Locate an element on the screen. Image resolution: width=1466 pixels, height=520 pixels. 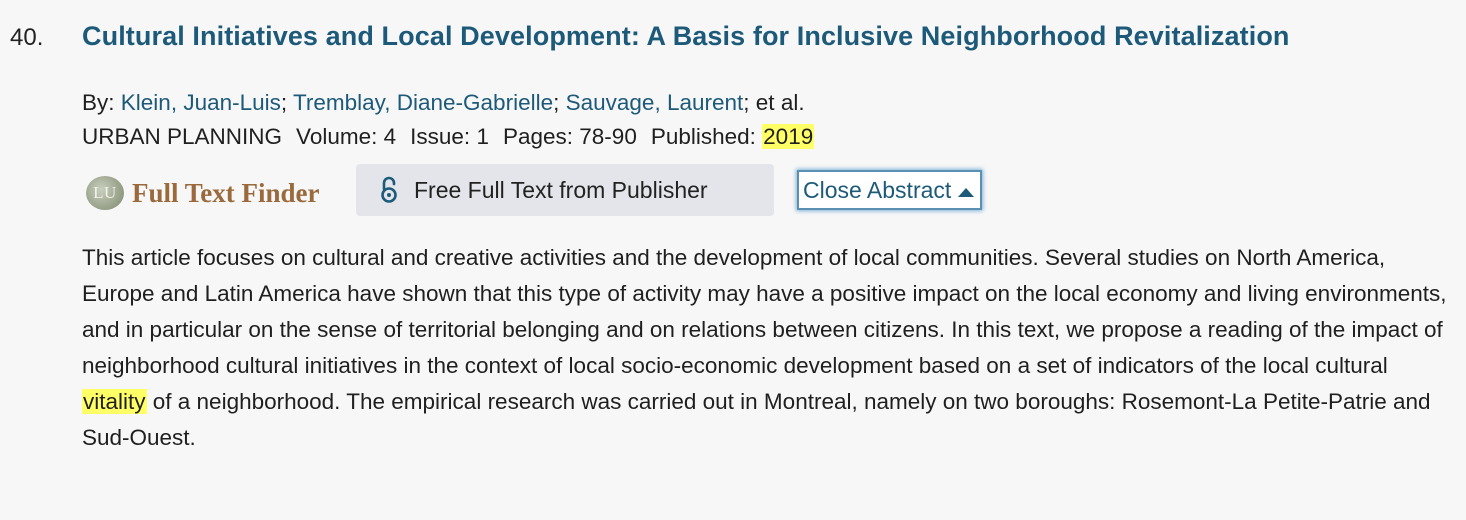
pages-label: Pages: is located at coordinates (538, 136).